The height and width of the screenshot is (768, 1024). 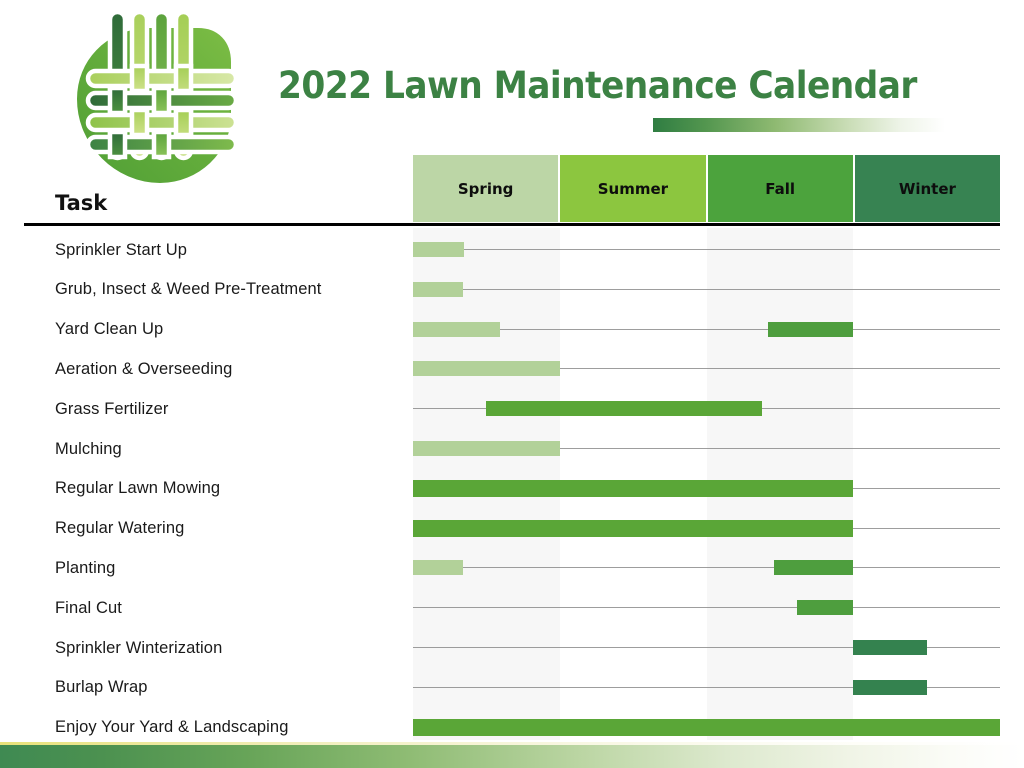 What do you see at coordinates (112, 408) in the screenshot?
I see `task-label: Grass Fertilizer` at bounding box center [112, 408].